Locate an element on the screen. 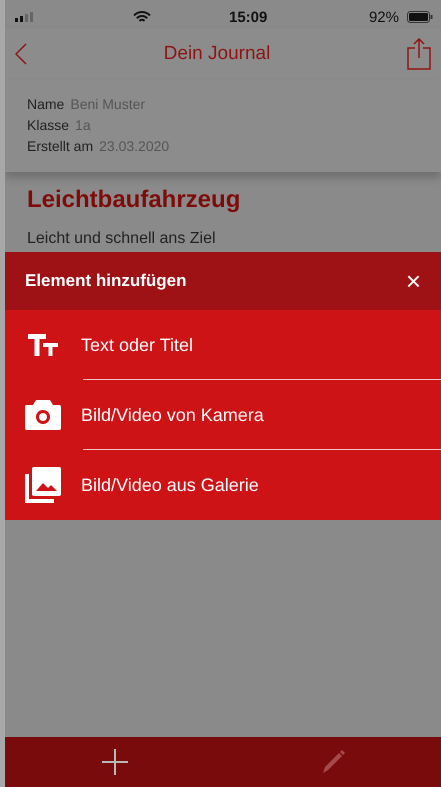 This screenshot has width=441, height=787. sheet-title: Element hinzufügen is located at coordinates (105, 281).